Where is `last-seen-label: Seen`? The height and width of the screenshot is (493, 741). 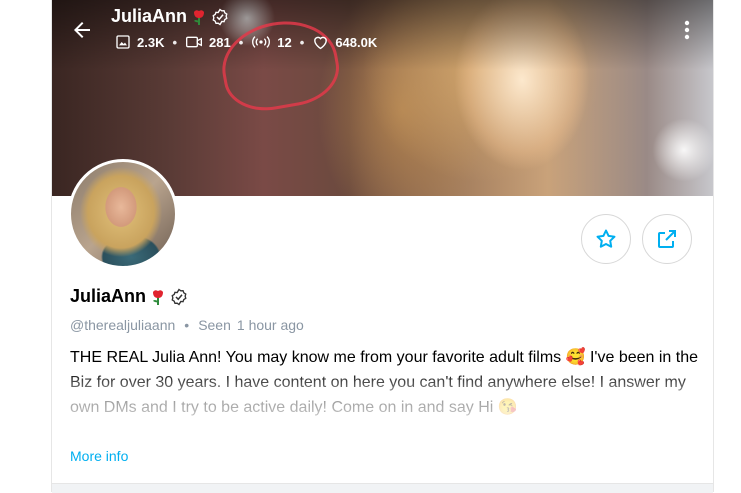 last-seen-label: Seen is located at coordinates (214, 325).